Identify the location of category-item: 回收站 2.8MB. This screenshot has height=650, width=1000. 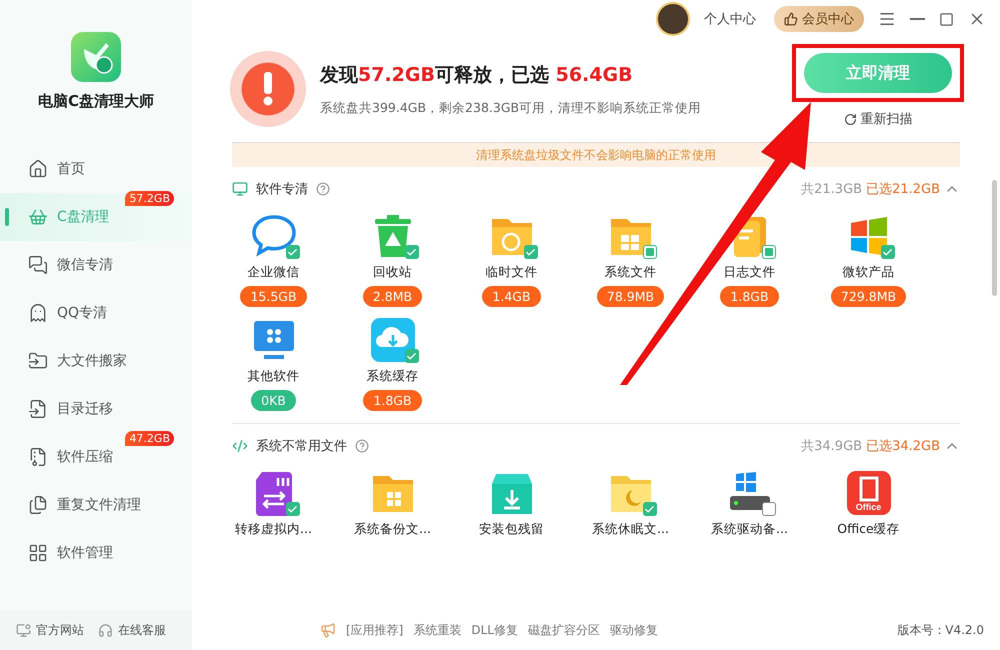
(392, 259).